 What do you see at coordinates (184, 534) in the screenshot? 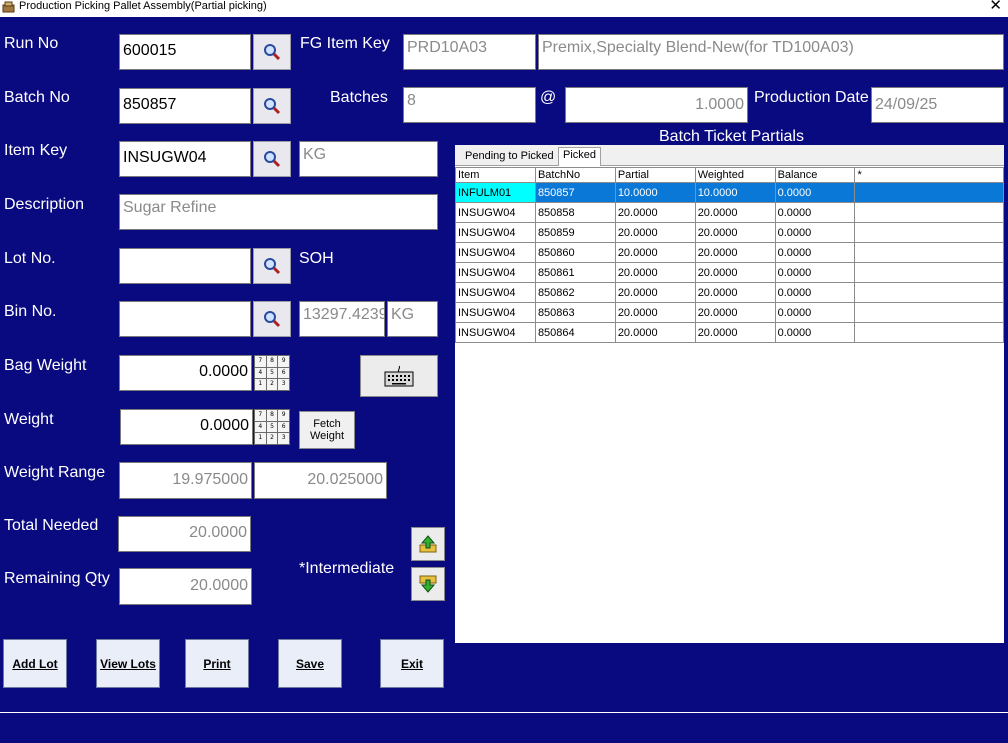
I see `total-needed-field: 20.0000` at bounding box center [184, 534].